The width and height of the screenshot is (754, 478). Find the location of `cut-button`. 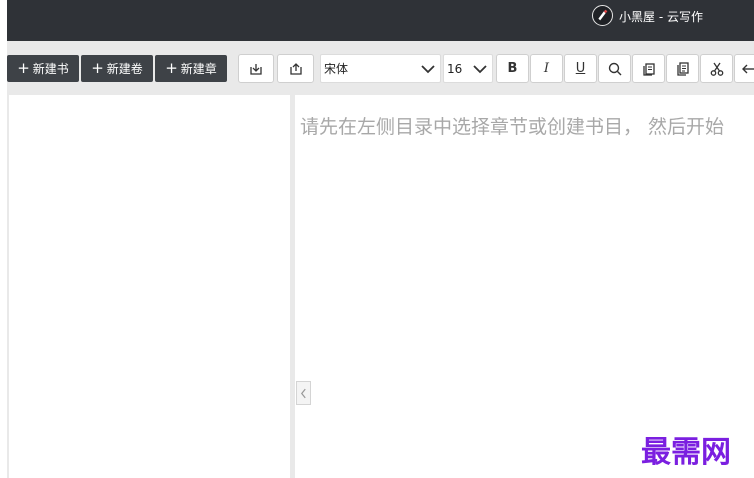

cut-button is located at coordinates (716, 68).